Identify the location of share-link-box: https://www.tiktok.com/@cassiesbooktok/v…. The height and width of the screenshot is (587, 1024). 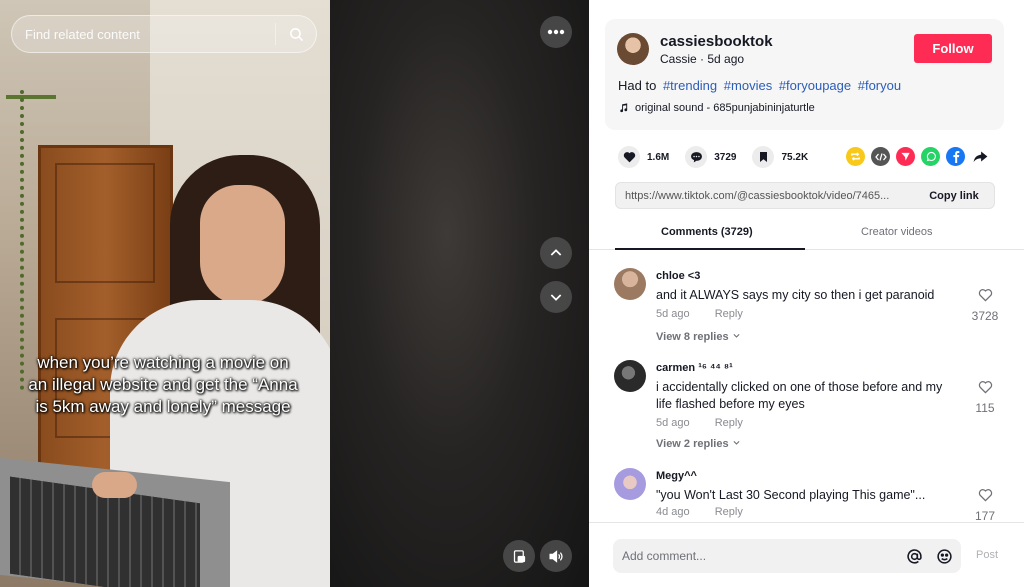
(805, 195).